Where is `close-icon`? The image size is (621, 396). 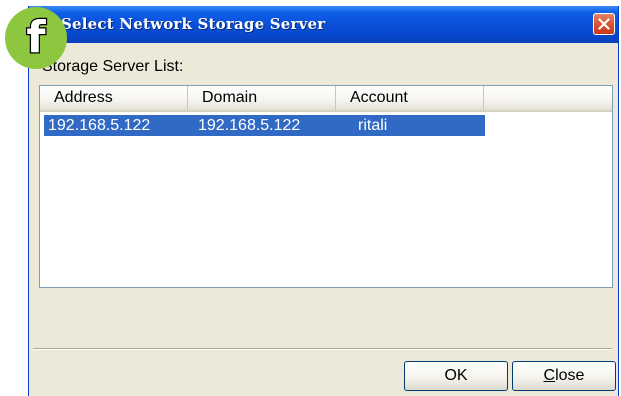 close-icon is located at coordinates (604, 24).